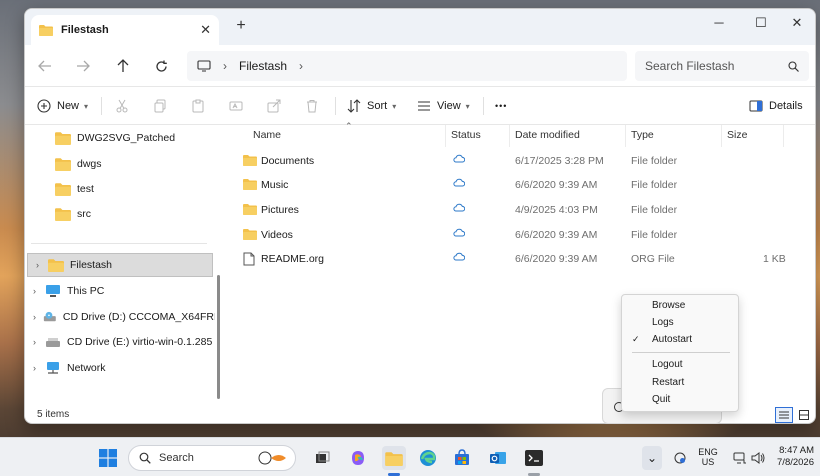  Describe the element at coordinates (449, 106) in the screenshot. I see `view-label: View` at that location.